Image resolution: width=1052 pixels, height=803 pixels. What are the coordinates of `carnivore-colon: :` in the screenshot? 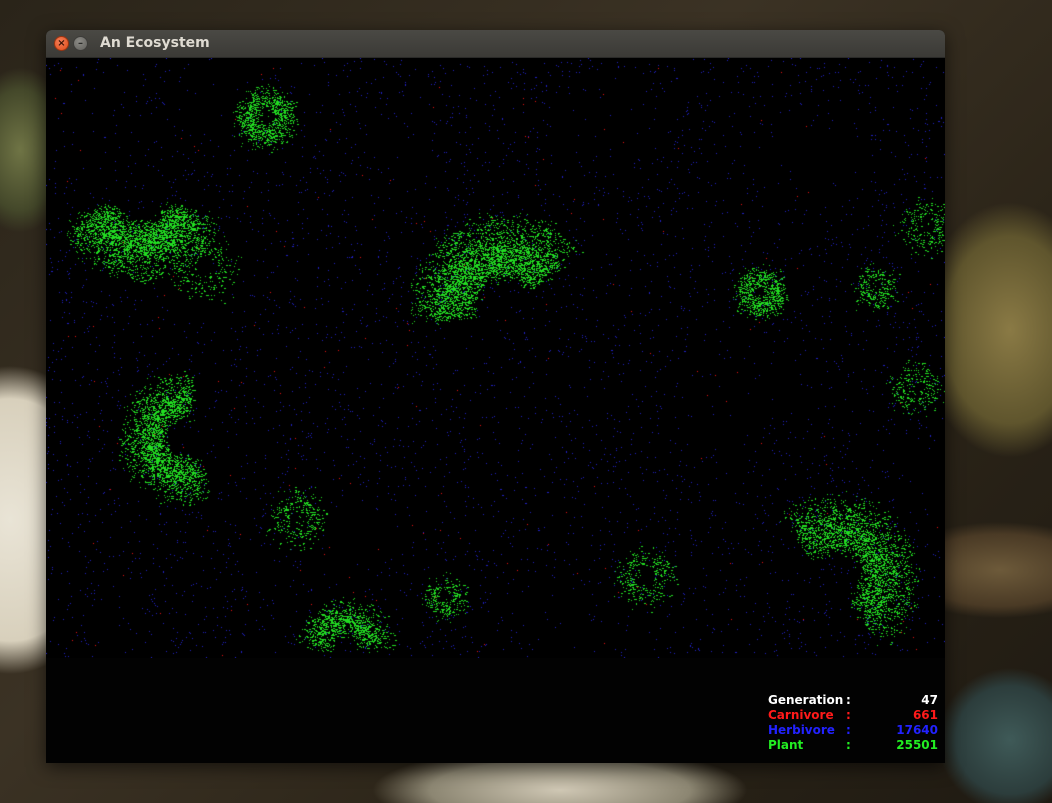 It's located at (848, 715).